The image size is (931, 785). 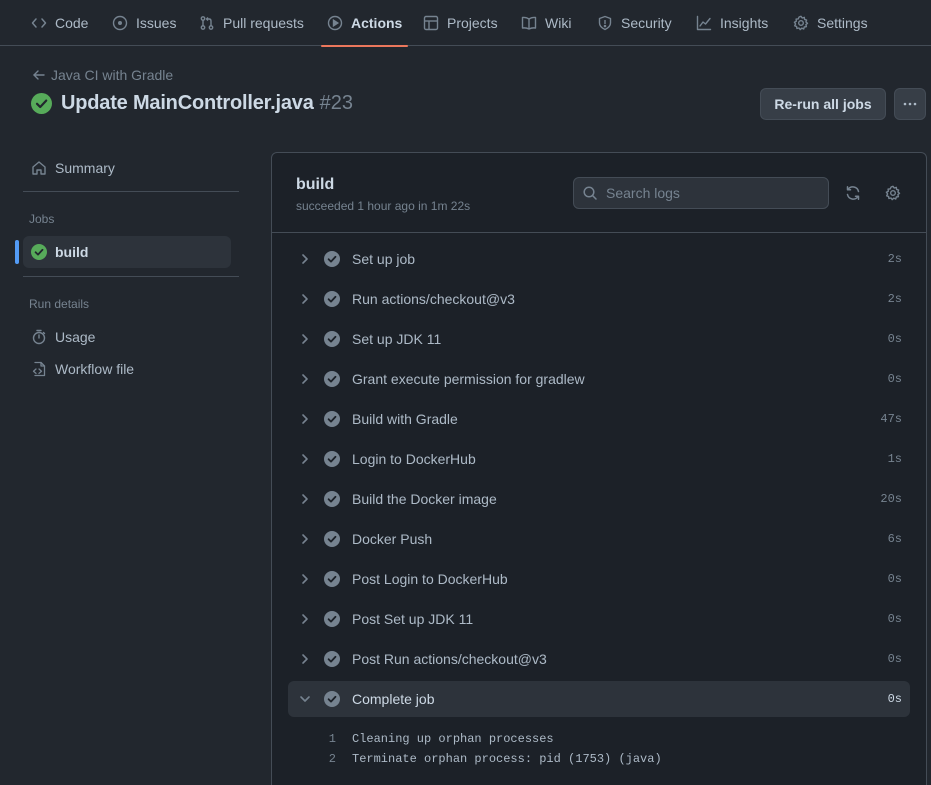 What do you see at coordinates (433, 299) in the screenshot?
I see `step-name: Run actions/checkout@v3` at bounding box center [433, 299].